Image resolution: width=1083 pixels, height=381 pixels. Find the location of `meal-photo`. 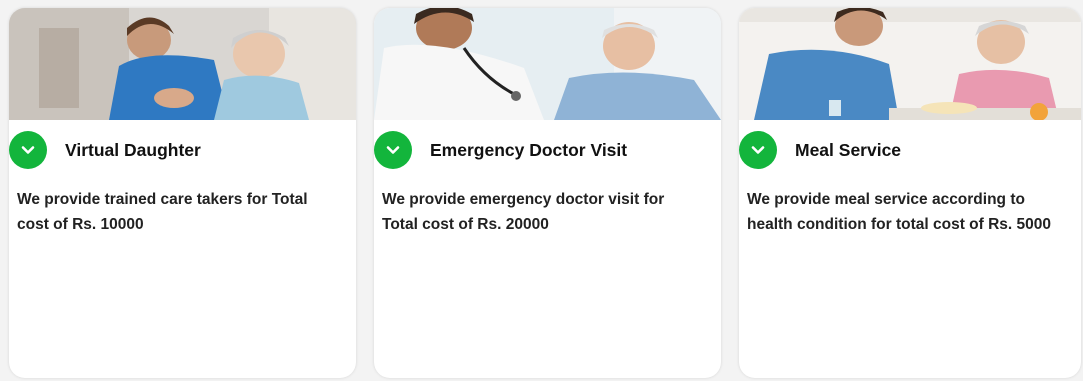

meal-photo is located at coordinates (910, 64).